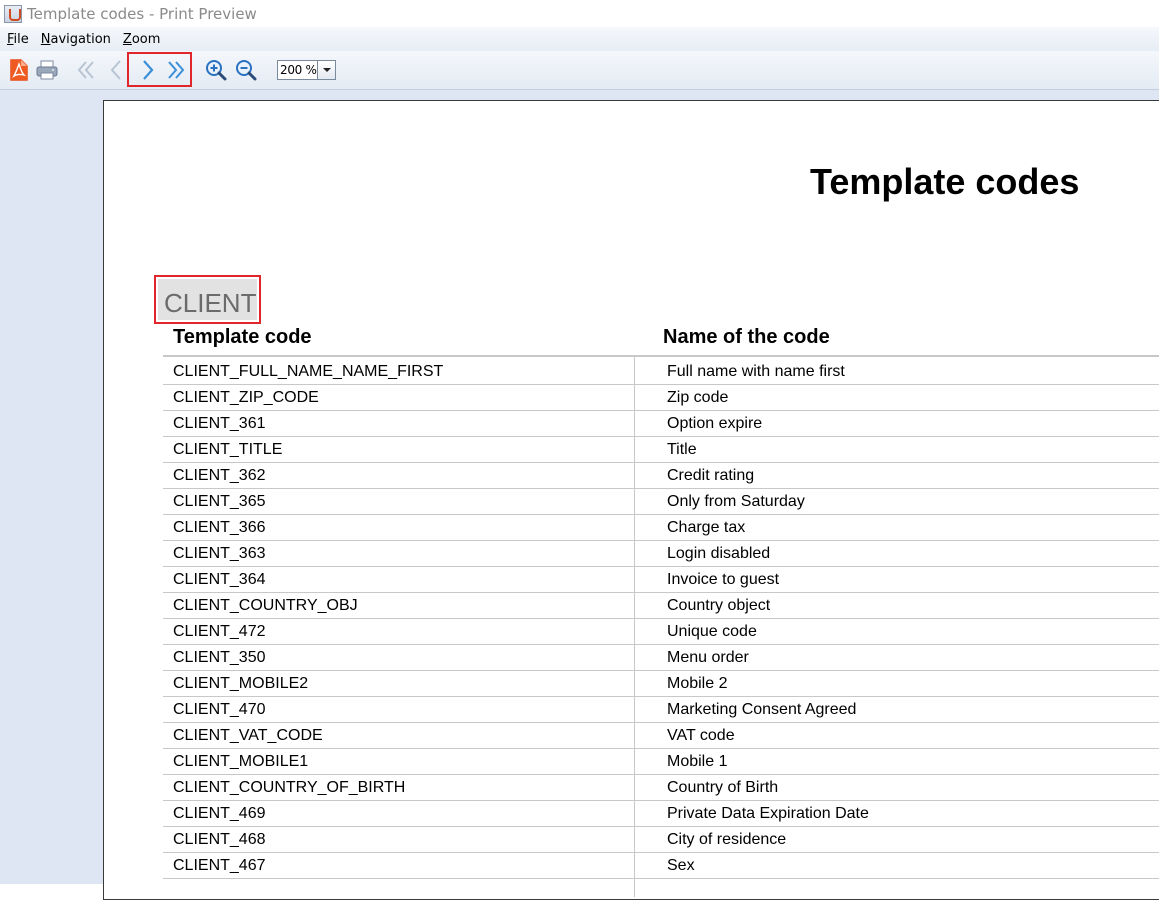 The width and height of the screenshot is (1159, 900). What do you see at coordinates (661, 710) in the screenshot?
I see `table-row: CLIENT_470 Marketing Consent Agreed` at bounding box center [661, 710].